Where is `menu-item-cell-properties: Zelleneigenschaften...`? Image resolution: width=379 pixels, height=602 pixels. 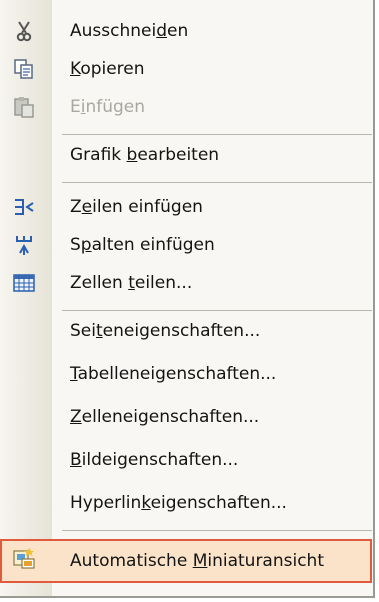
menu-item-cell-properties: Zelleneigenschaften... is located at coordinates (186, 417).